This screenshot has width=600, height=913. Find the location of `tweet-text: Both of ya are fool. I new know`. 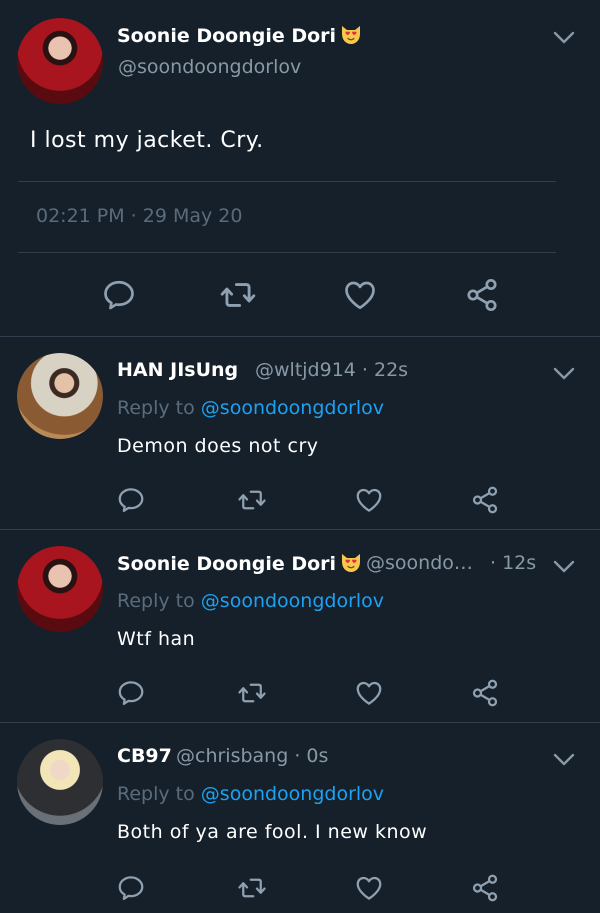

tweet-text: Both of ya are fool. I new know is located at coordinates (272, 832).